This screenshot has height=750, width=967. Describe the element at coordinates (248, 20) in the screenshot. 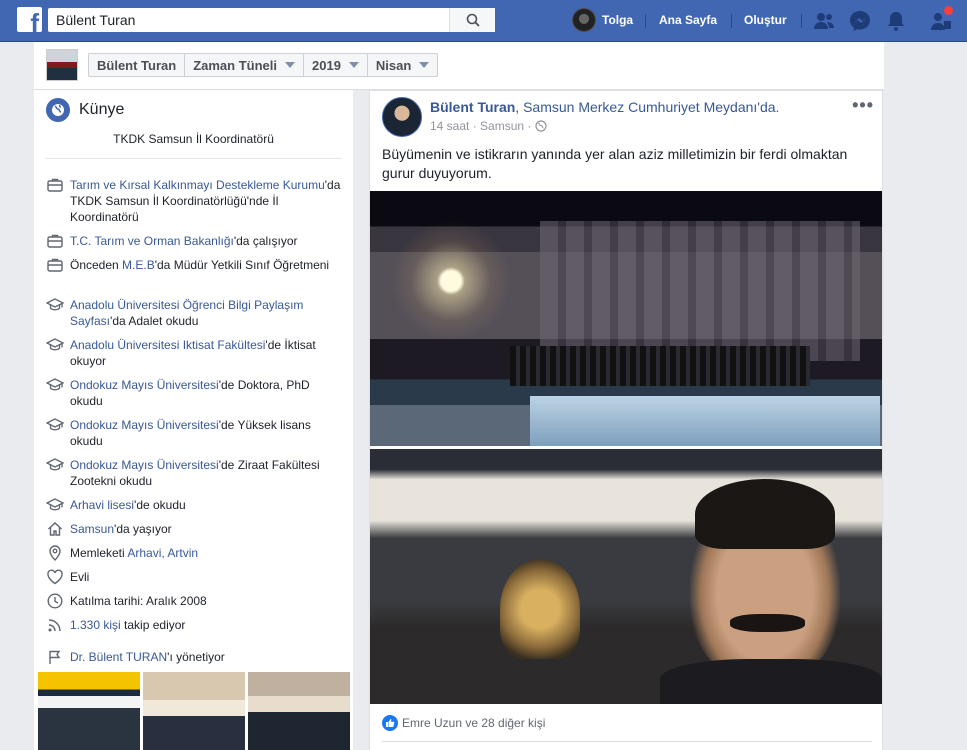

I see `search-input` at that location.